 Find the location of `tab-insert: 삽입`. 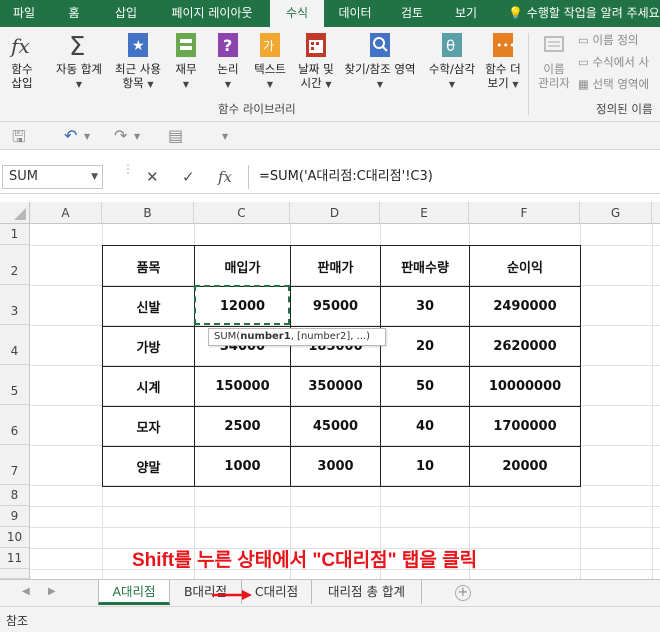

tab-insert: 삽입 is located at coordinates (126, 13).